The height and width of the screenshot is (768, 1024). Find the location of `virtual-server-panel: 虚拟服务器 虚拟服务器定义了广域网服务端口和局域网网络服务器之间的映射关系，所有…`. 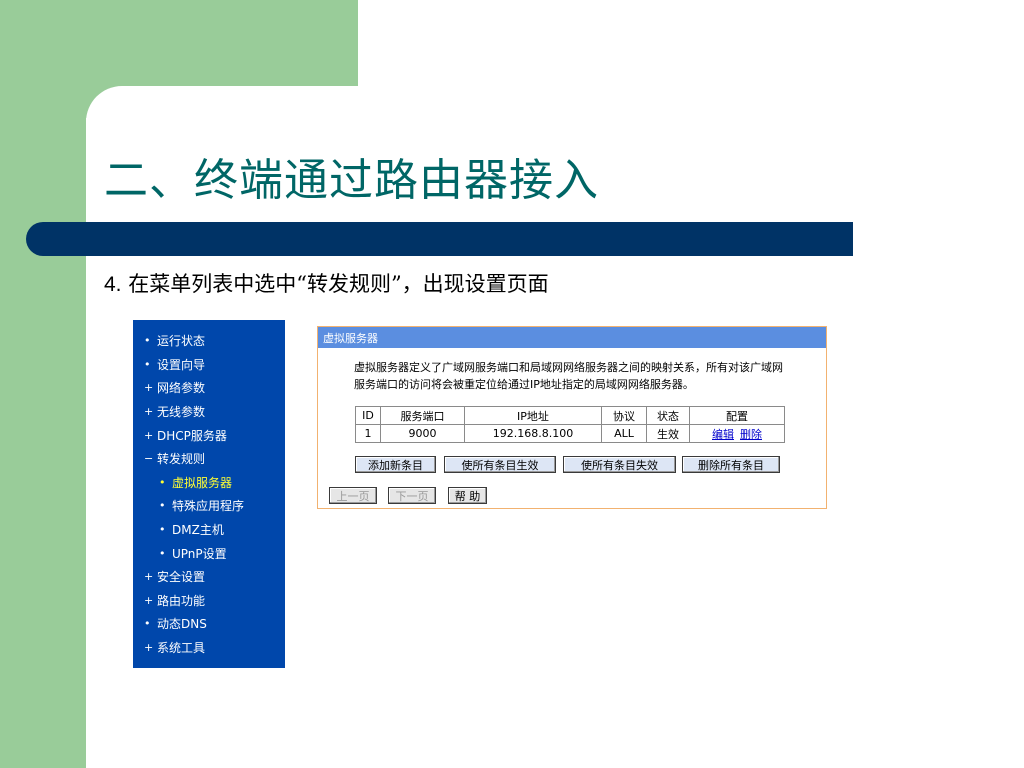

virtual-server-panel: 虚拟服务器 虚拟服务器定义了广域网服务端口和局域网网络服务器之间的映射关系，所有… is located at coordinates (572, 417).